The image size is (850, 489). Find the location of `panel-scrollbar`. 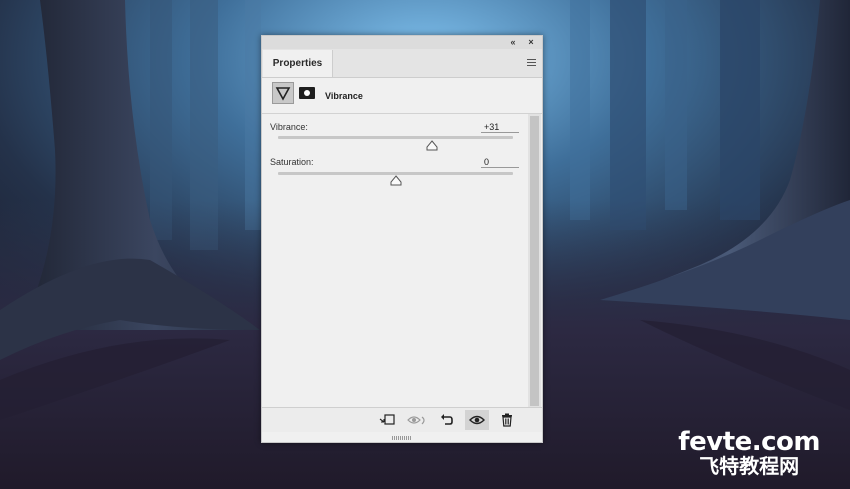

panel-scrollbar is located at coordinates (534, 262).